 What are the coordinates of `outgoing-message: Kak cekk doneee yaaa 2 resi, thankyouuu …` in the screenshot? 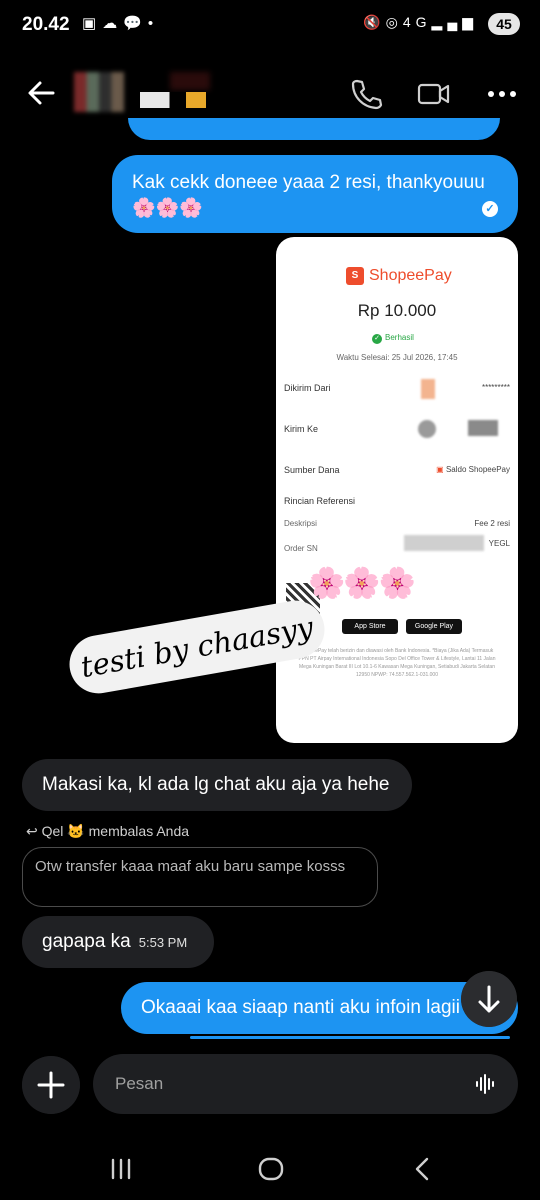 It's located at (315, 194).